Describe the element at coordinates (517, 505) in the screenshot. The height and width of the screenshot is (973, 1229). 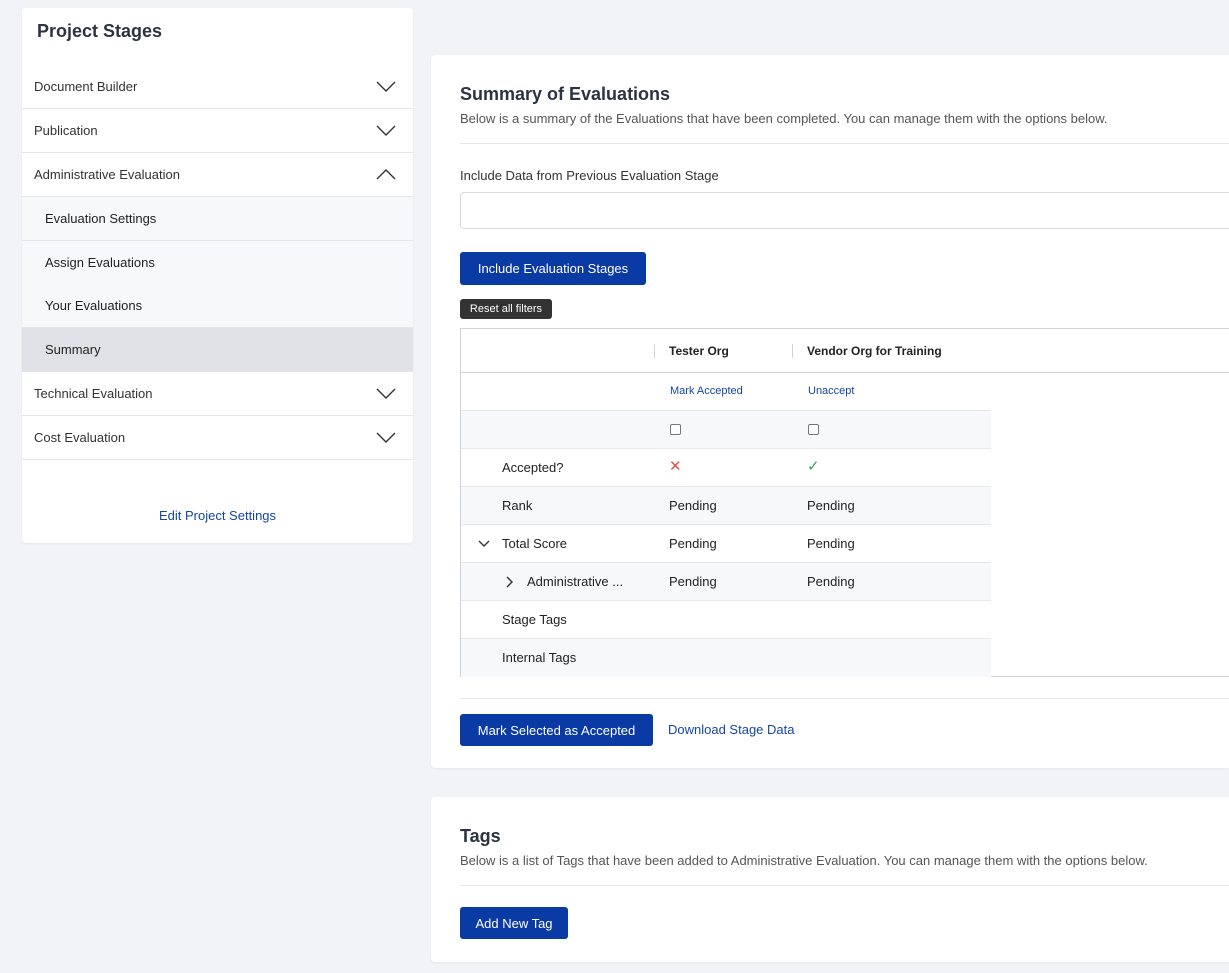
I see `row-label-rank: Rank` at that location.